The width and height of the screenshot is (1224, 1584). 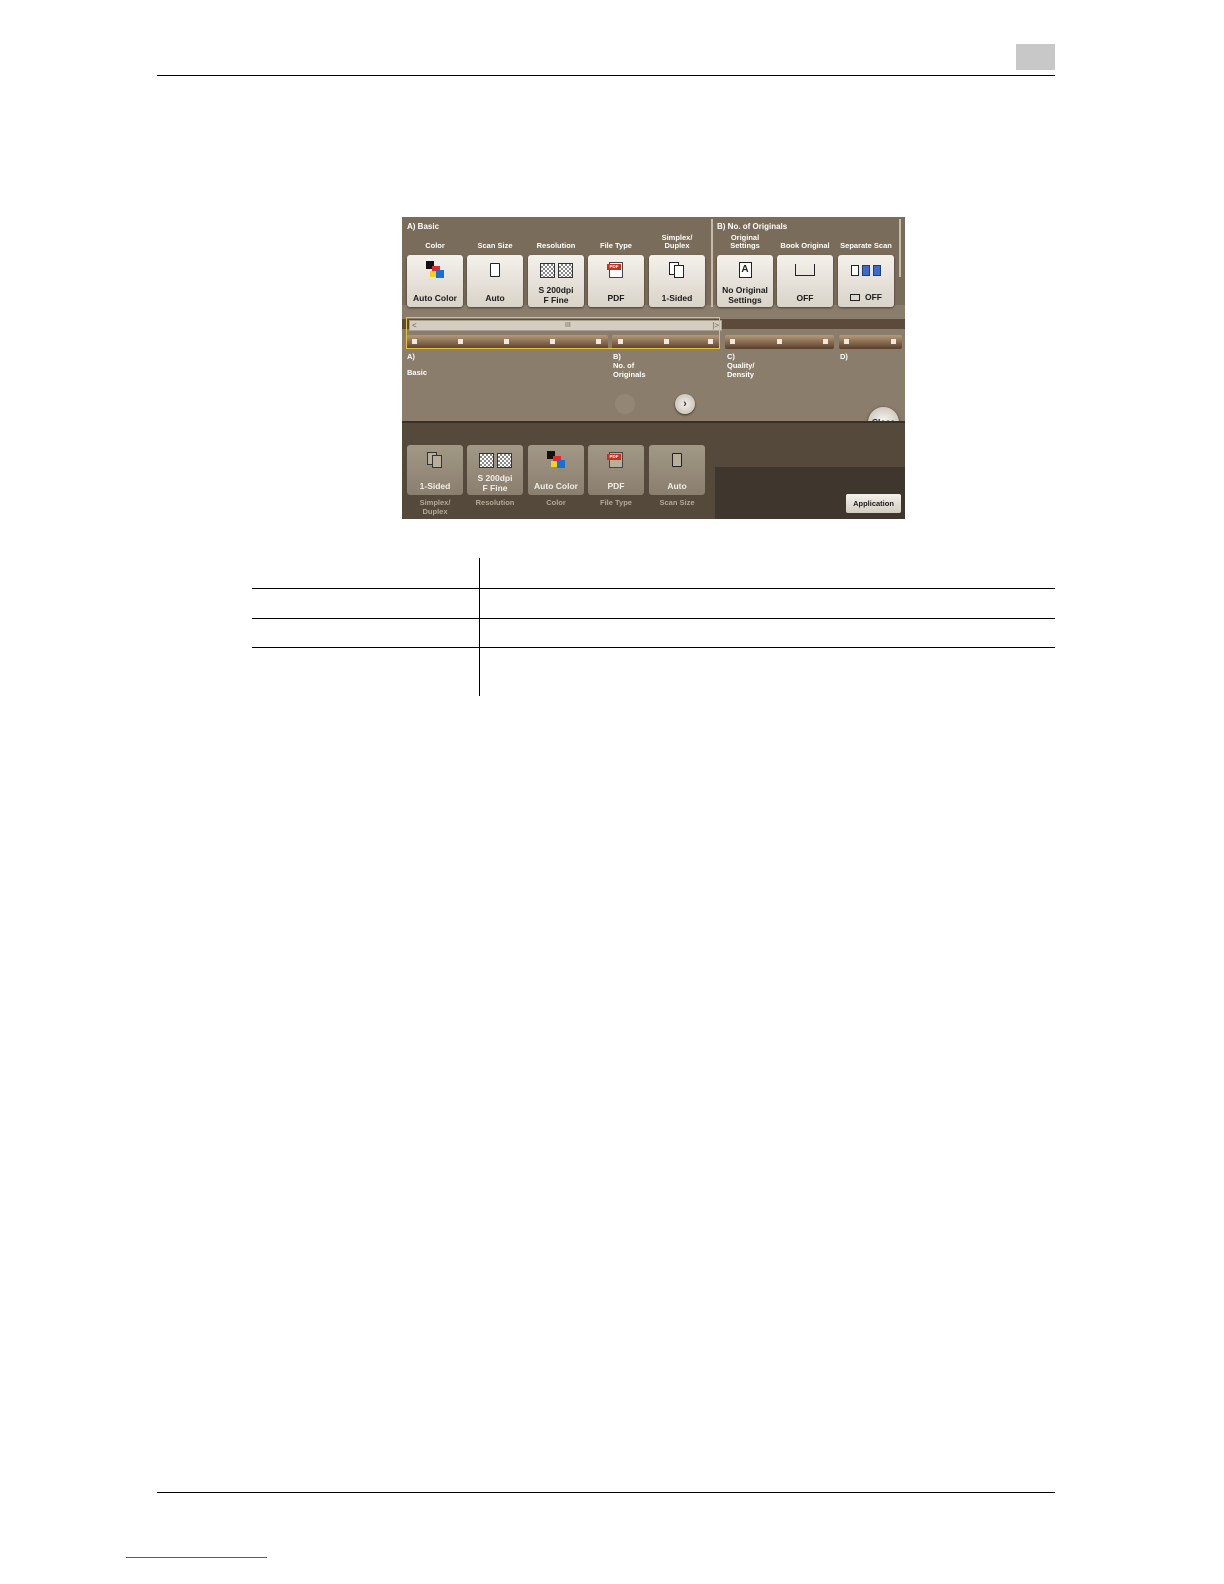 I want to click on original-settings-value: No Original Settings, so click(x=745, y=295).